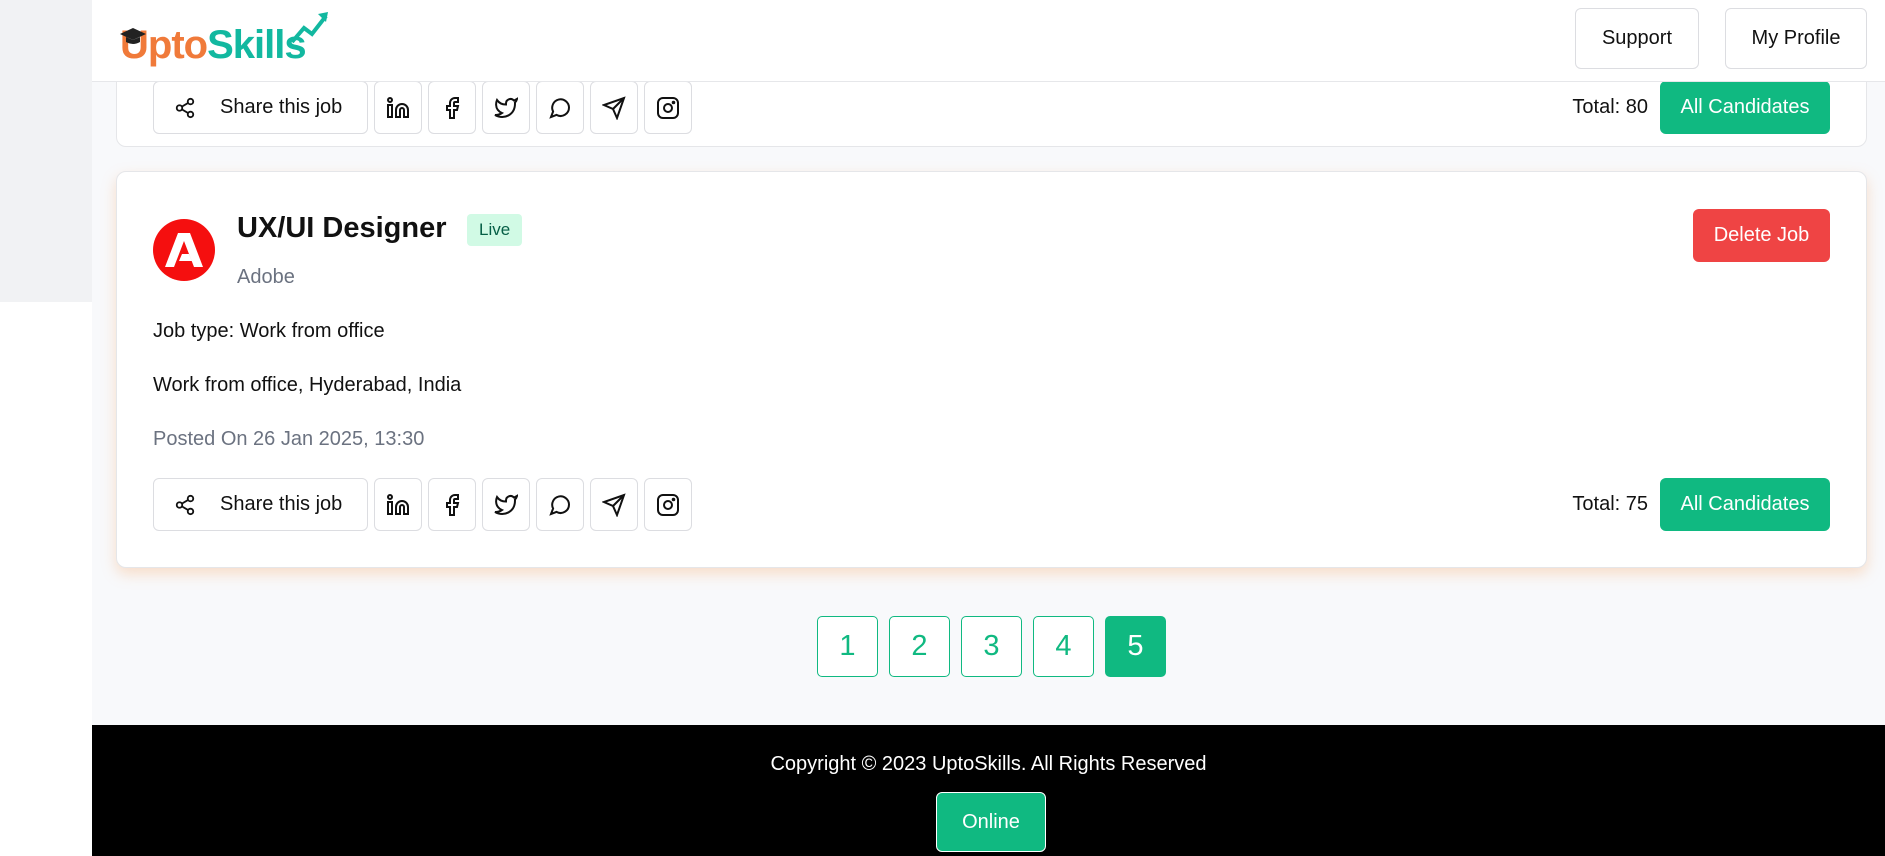 The image size is (1885, 856). Describe the element at coordinates (991, 646) in the screenshot. I see `page-button-3: 3` at that location.